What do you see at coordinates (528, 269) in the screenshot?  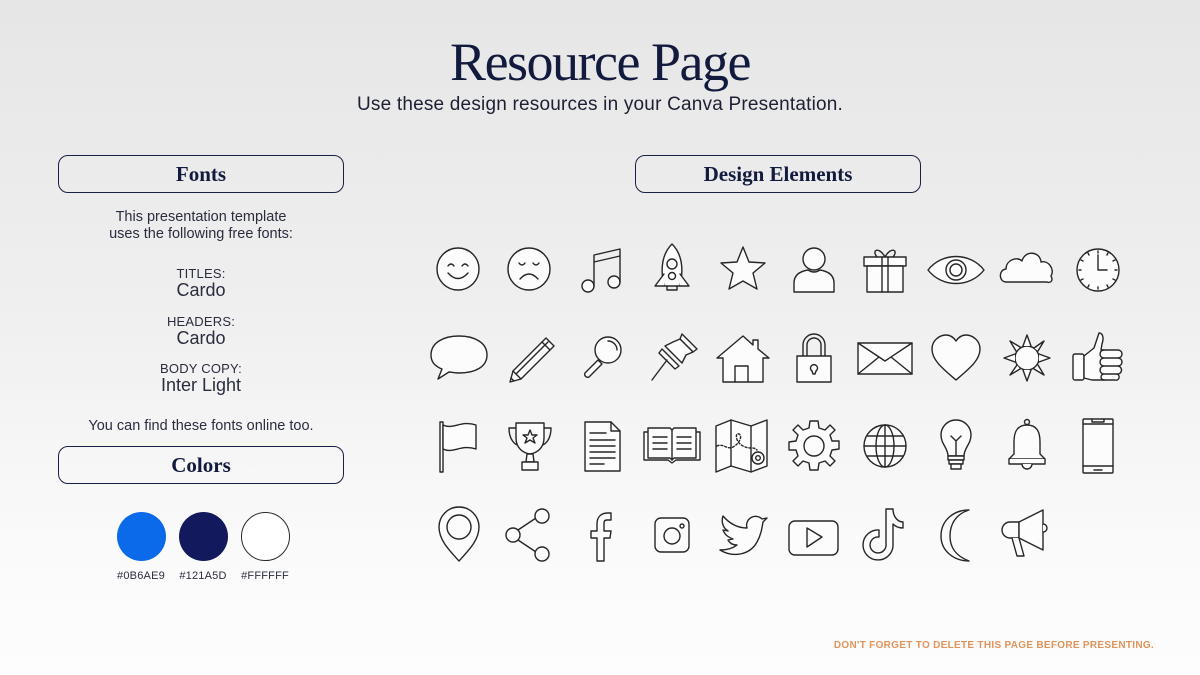 I see `sad-face-icon` at bounding box center [528, 269].